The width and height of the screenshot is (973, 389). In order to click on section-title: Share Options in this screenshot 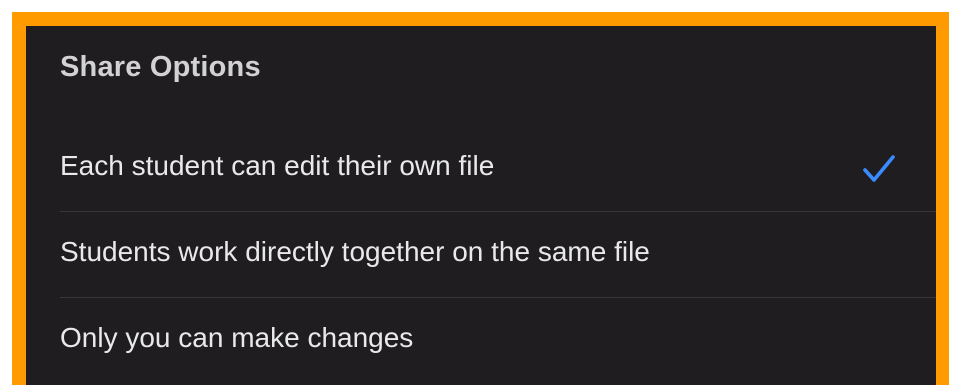, I will do `click(160, 67)`.